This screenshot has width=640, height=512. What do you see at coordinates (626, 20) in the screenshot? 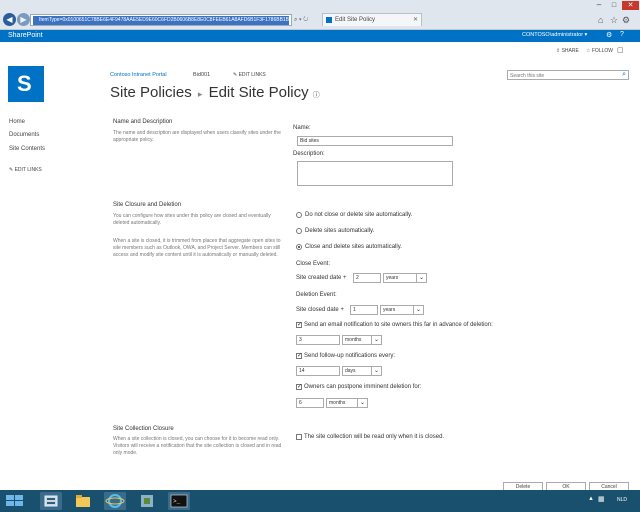
I see `gear-icon: ⚙` at bounding box center [626, 20].